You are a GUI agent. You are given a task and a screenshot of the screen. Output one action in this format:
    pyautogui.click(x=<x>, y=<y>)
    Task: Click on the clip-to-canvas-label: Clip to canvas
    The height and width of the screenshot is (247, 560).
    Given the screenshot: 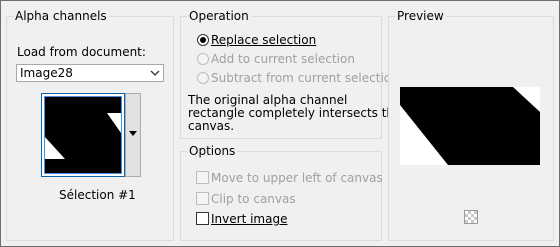 What is the action you would take?
    pyautogui.click(x=253, y=199)
    